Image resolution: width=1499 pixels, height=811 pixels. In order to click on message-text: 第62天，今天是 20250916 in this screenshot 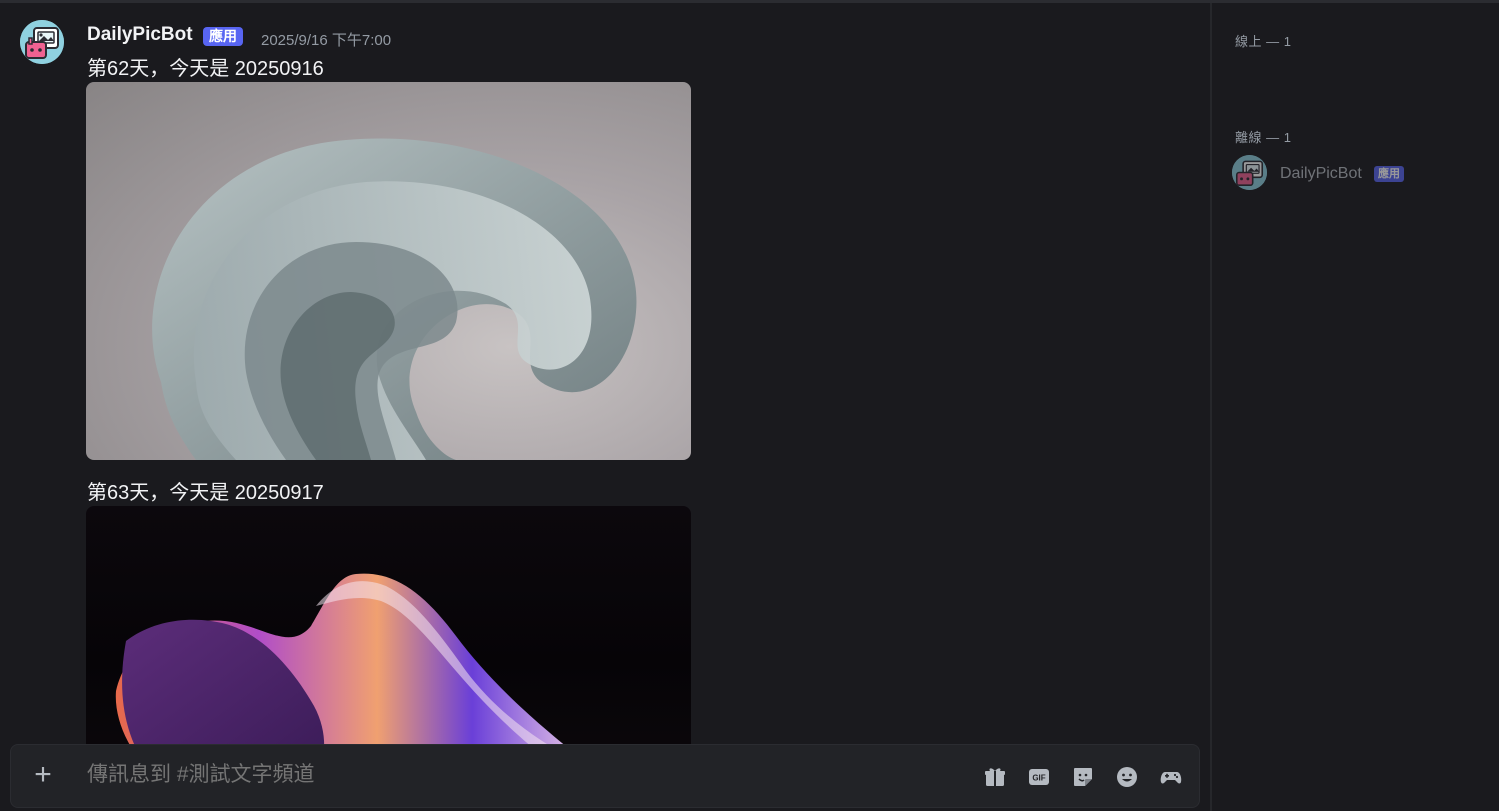, I will do `click(205, 69)`.